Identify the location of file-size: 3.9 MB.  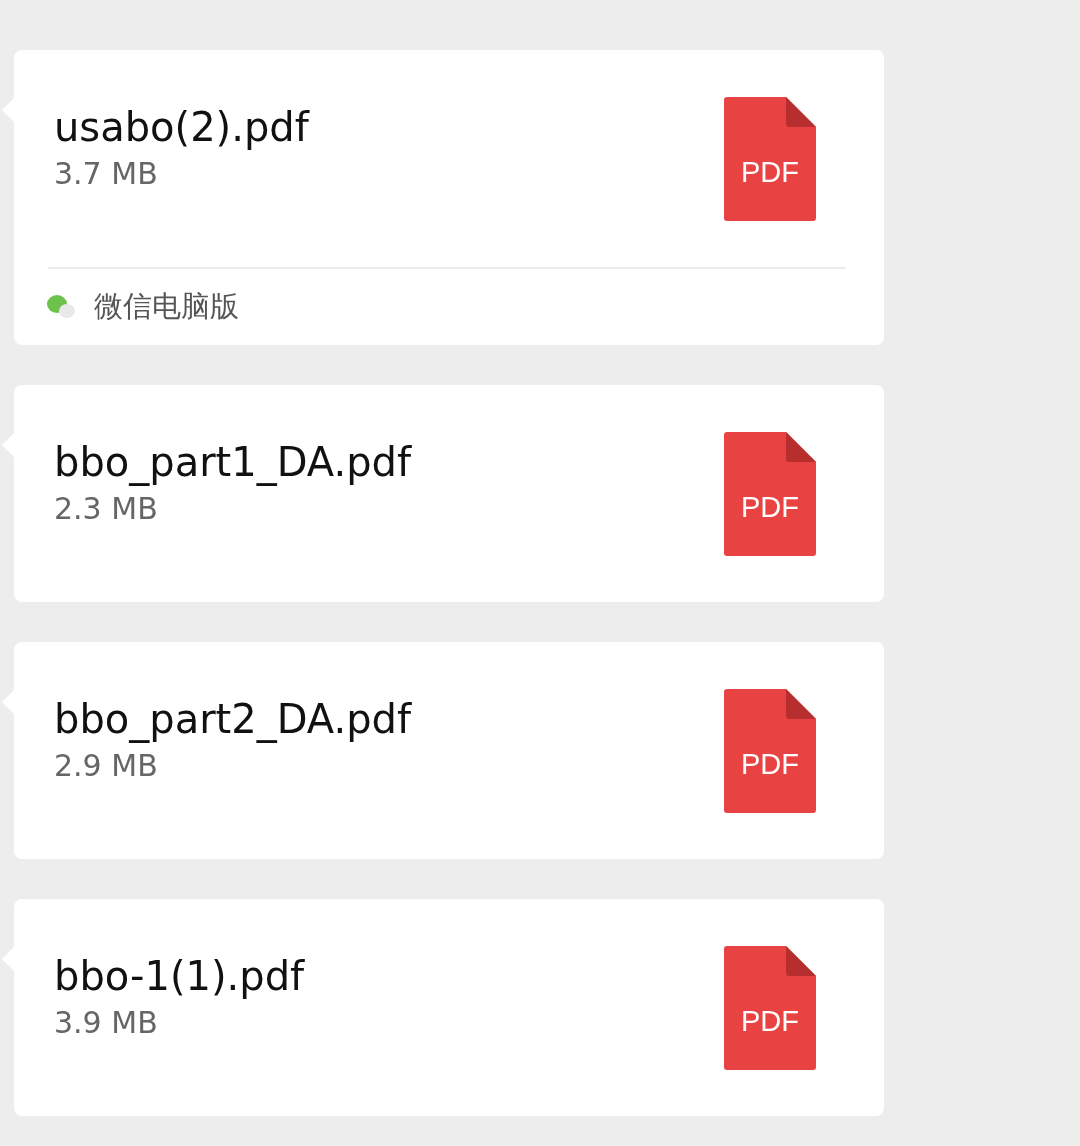
(106, 1023).